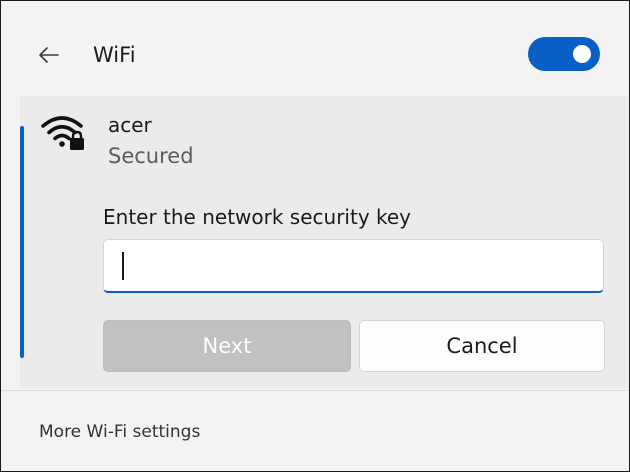 This screenshot has width=630, height=472. What do you see at coordinates (151, 156) in the screenshot?
I see `network-status: Secured` at bounding box center [151, 156].